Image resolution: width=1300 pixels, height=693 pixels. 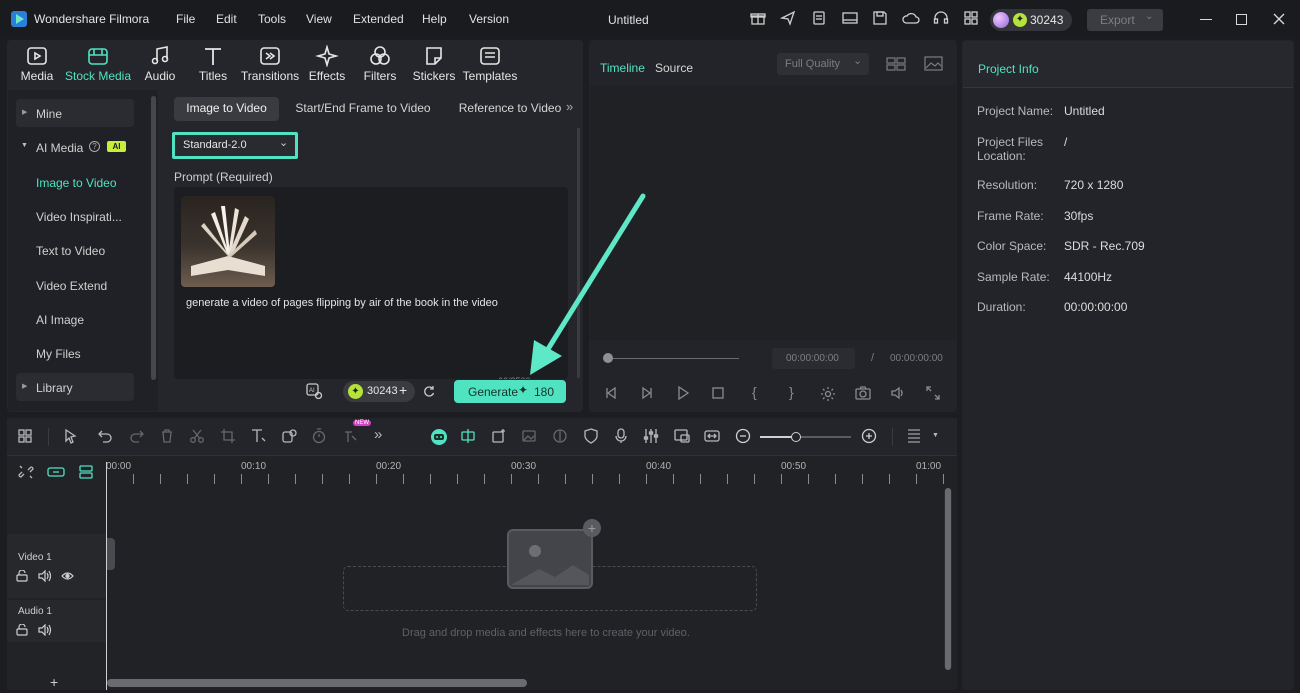 I want to click on shield-icon, so click(x=593, y=437).